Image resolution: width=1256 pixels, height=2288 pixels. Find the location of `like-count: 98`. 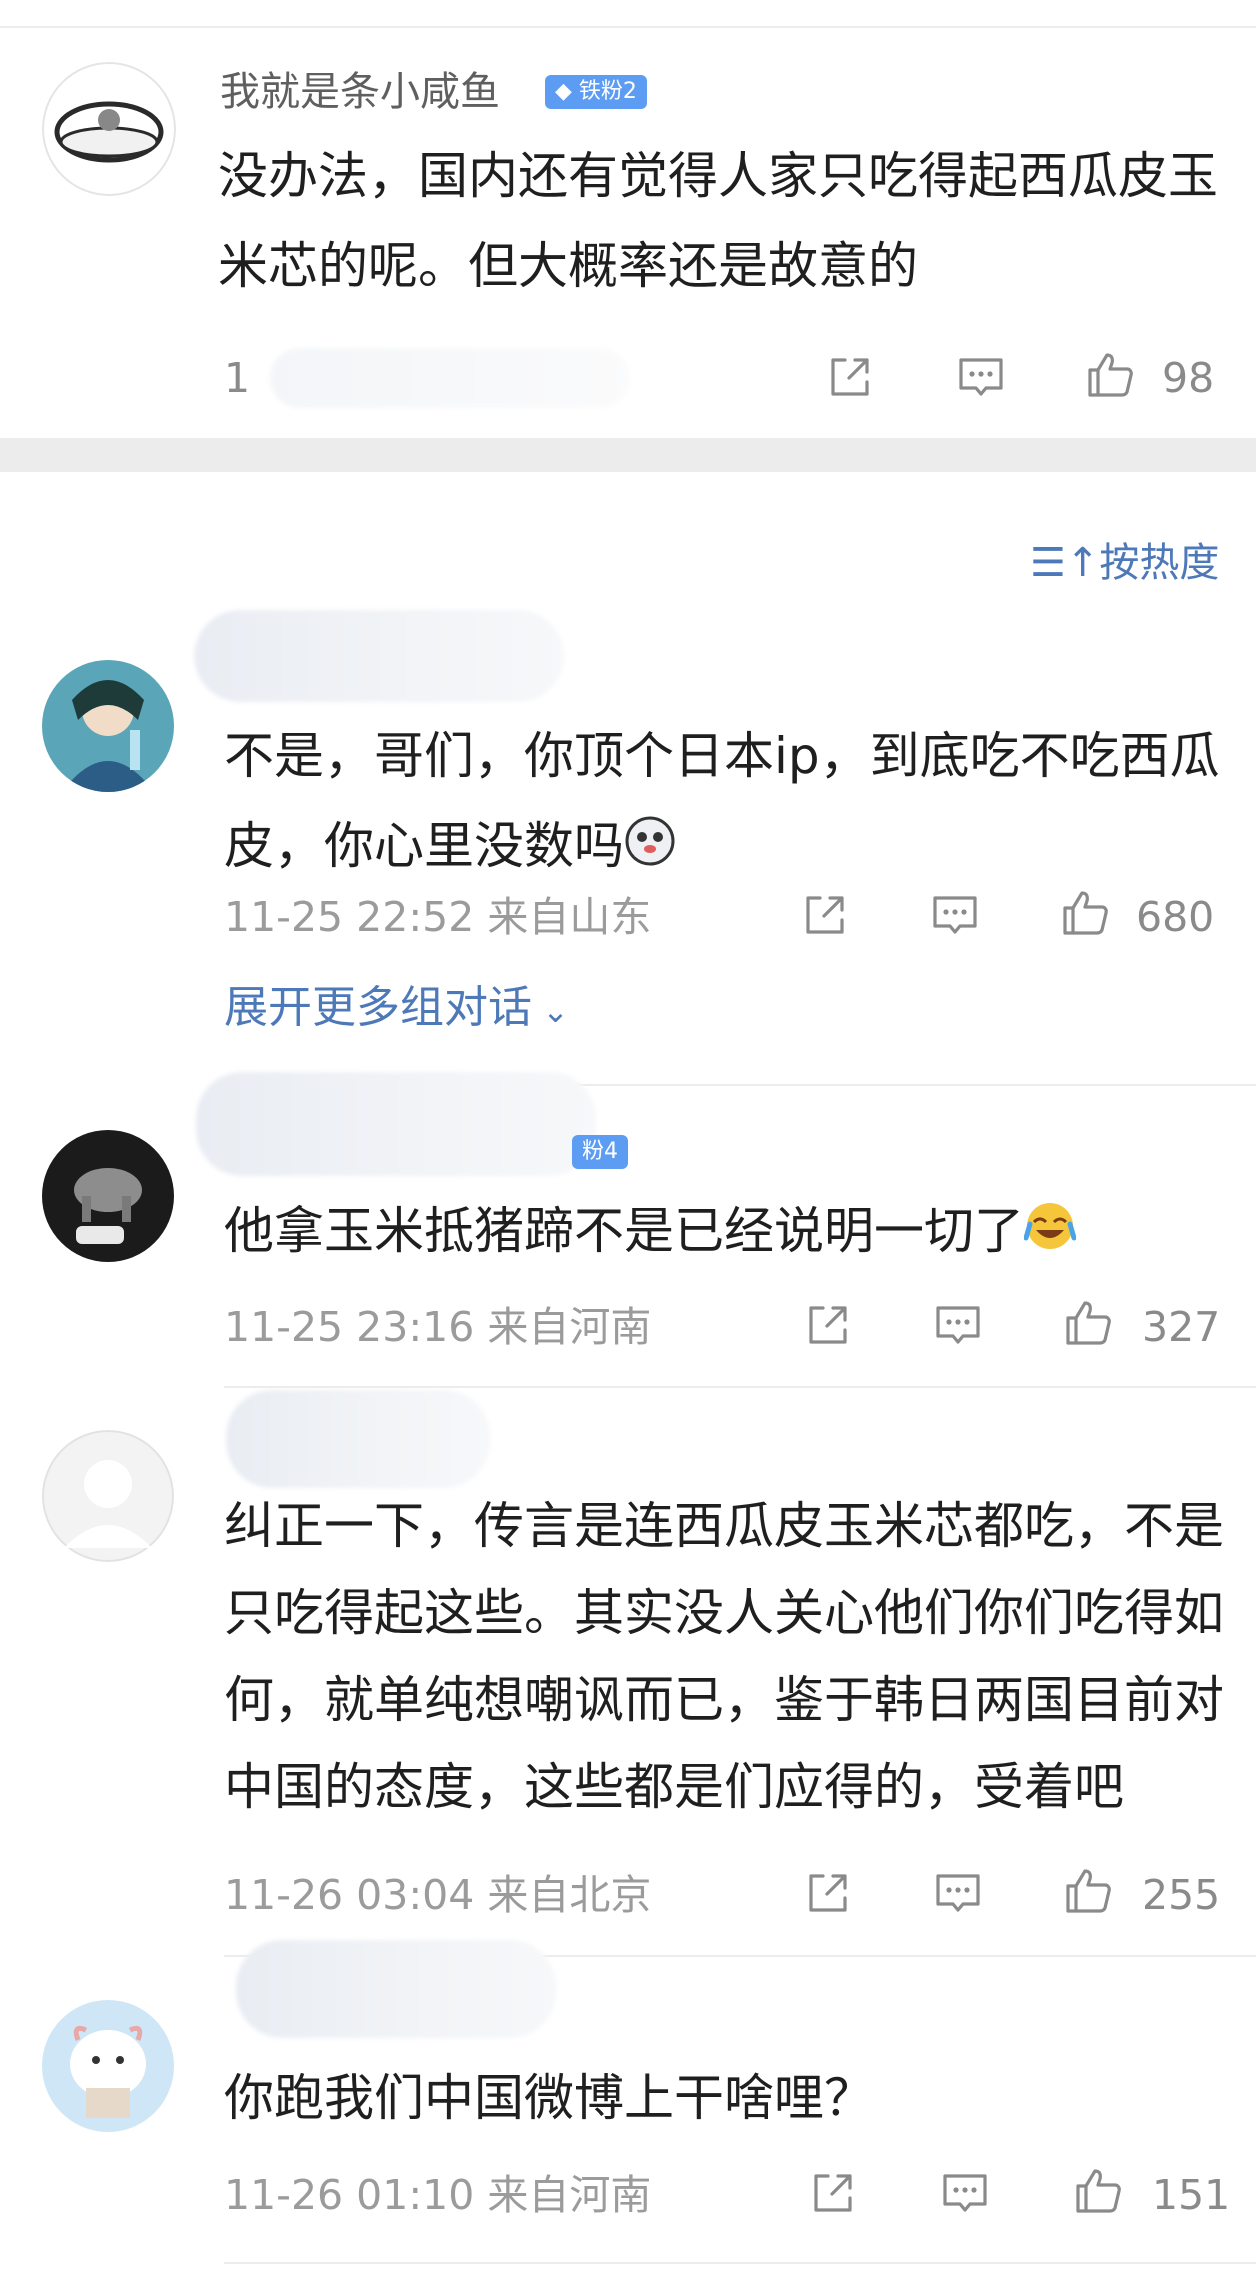

like-count: 98 is located at coordinates (1188, 378).